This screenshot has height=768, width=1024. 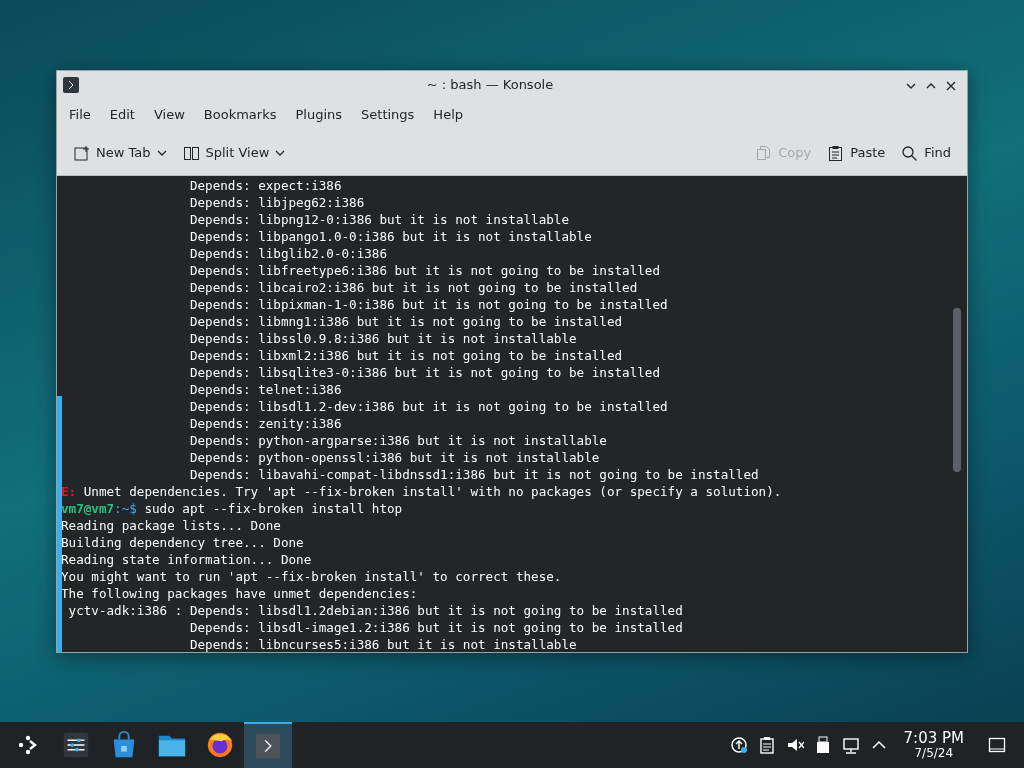 What do you see at coordinates (474, 474) in the screenshot?
I see `terminal-line: Depends: libavahi-compat-libdnssd1:i386 but it is not going to be installed` at bounding box center [474, 474].